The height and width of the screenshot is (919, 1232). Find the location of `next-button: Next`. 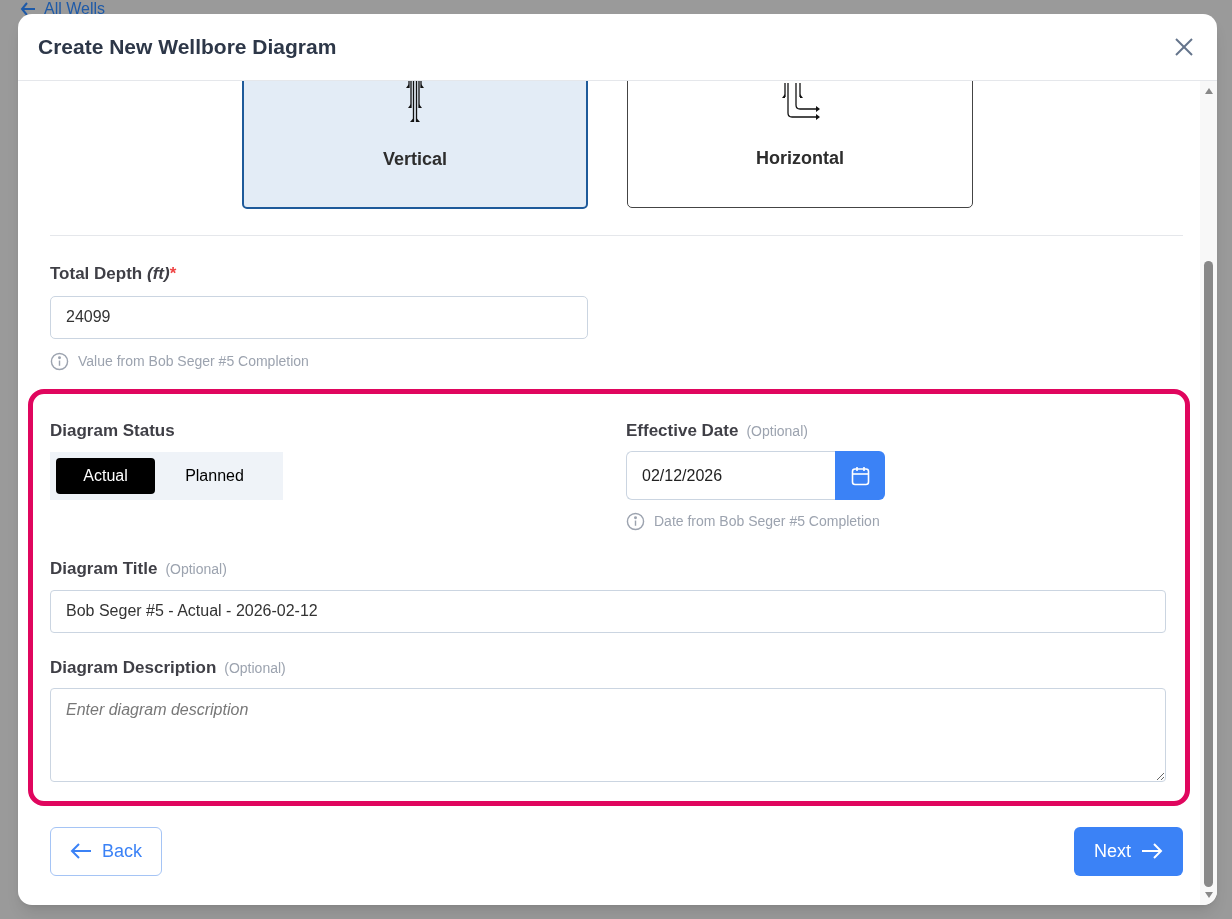

next-button: Next is located at coordinates (1128, 851).